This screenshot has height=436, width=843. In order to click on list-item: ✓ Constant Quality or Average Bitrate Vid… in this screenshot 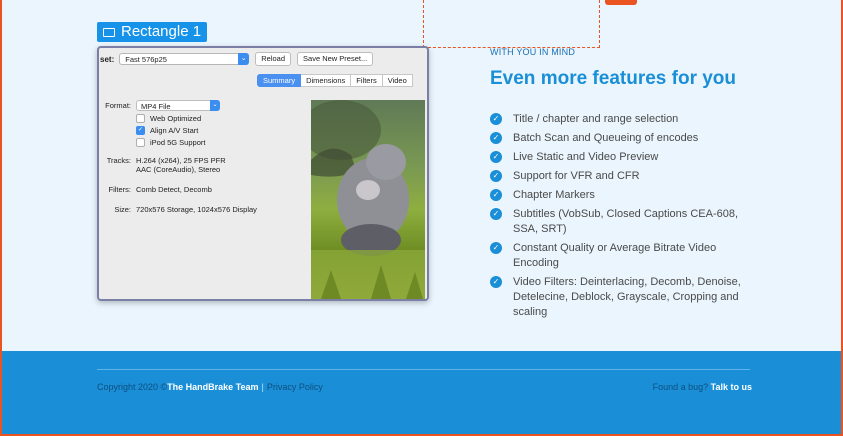, I will do `click(625, 256)`.